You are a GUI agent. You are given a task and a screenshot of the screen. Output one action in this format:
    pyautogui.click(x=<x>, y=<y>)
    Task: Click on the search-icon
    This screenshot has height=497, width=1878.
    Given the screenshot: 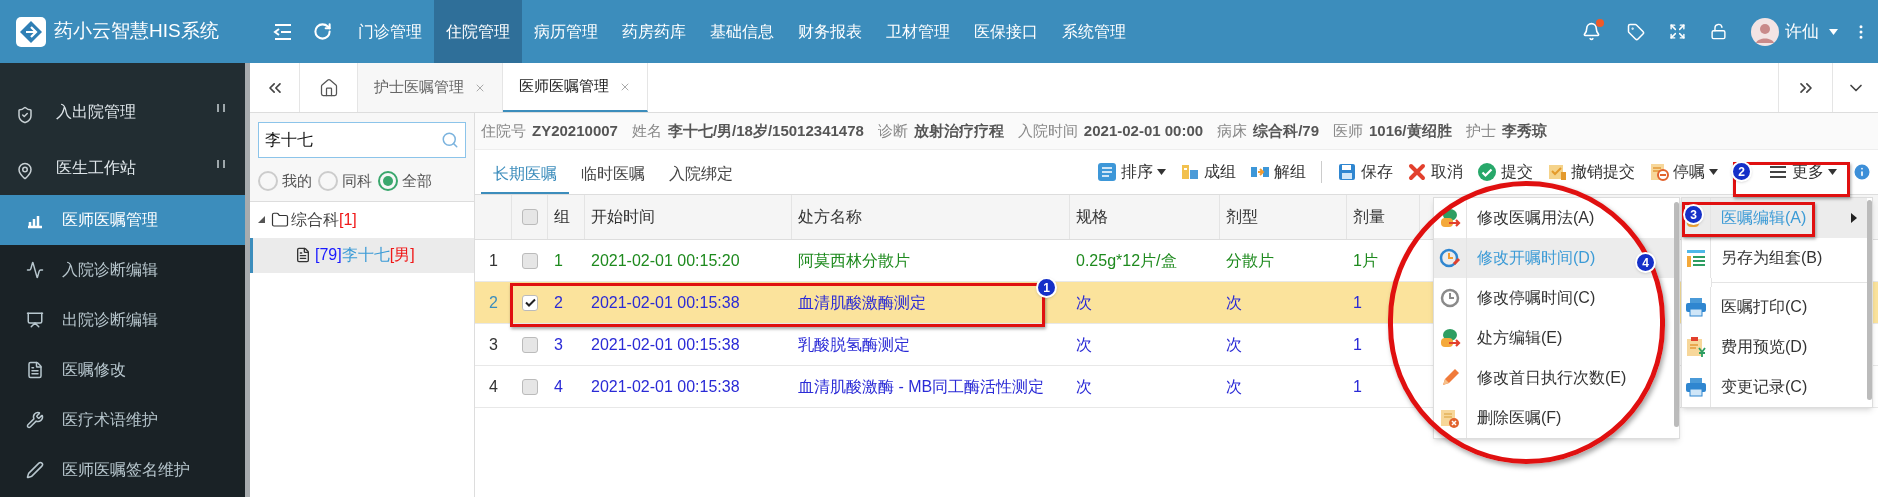 What is the action you would take?
    pyautogui.click(x=450, y=140)
    